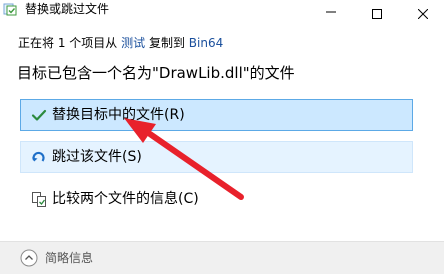  I want to click on source-folder-link: 测试, so click(133, 43).